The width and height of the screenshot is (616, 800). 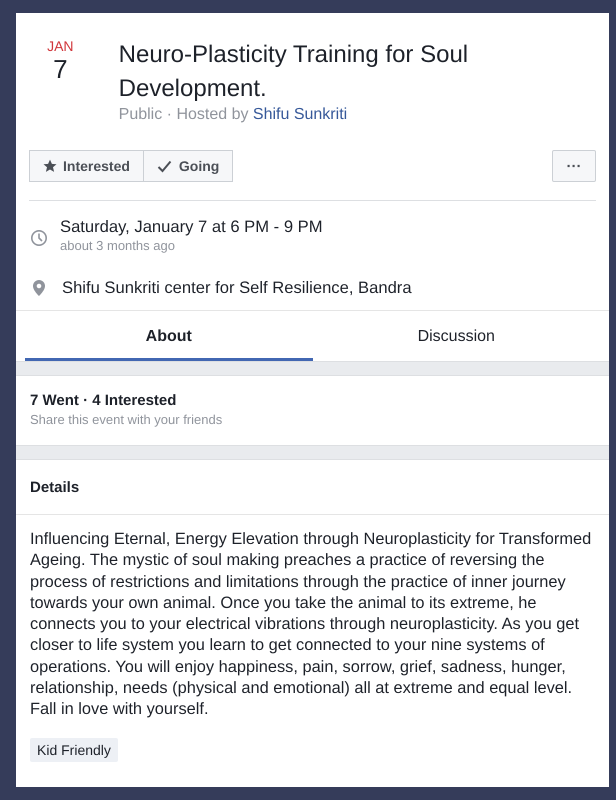 What do you see at coordinates (118, 245) in the screenshot?
I see `relative-time: about 3 months ago` at bounding box center [118, 245].